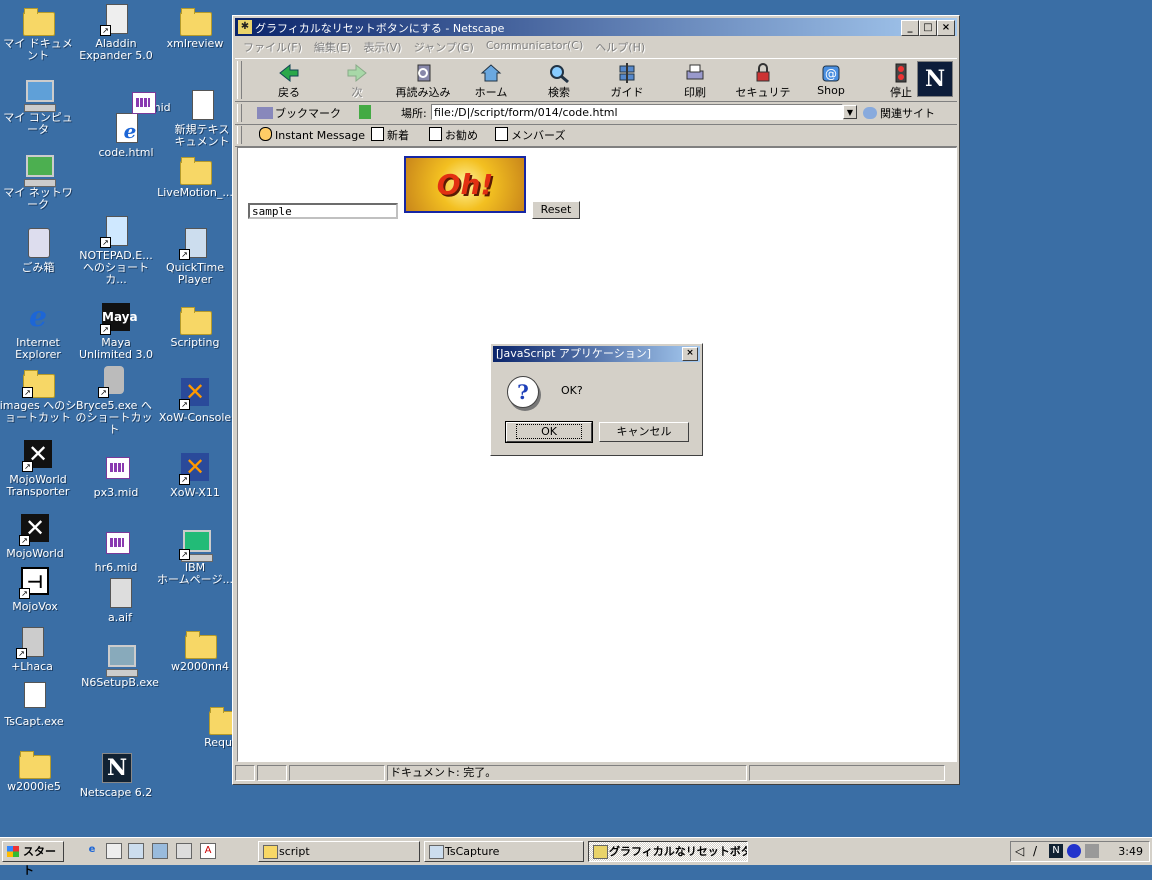 Image resolution: width=1152 pixels, height=880 pixels. Describe the element at coordinates (695, 80) in the screenshot. I see `print-button: 印刷` at that location.